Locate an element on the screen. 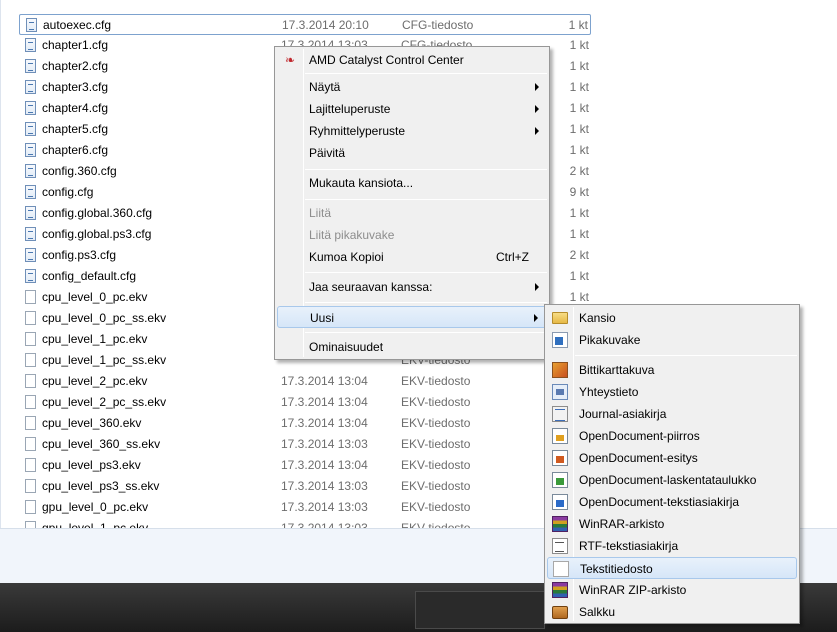  submenu-item-briefcase: Salkku is located at coordinates (672, 612).